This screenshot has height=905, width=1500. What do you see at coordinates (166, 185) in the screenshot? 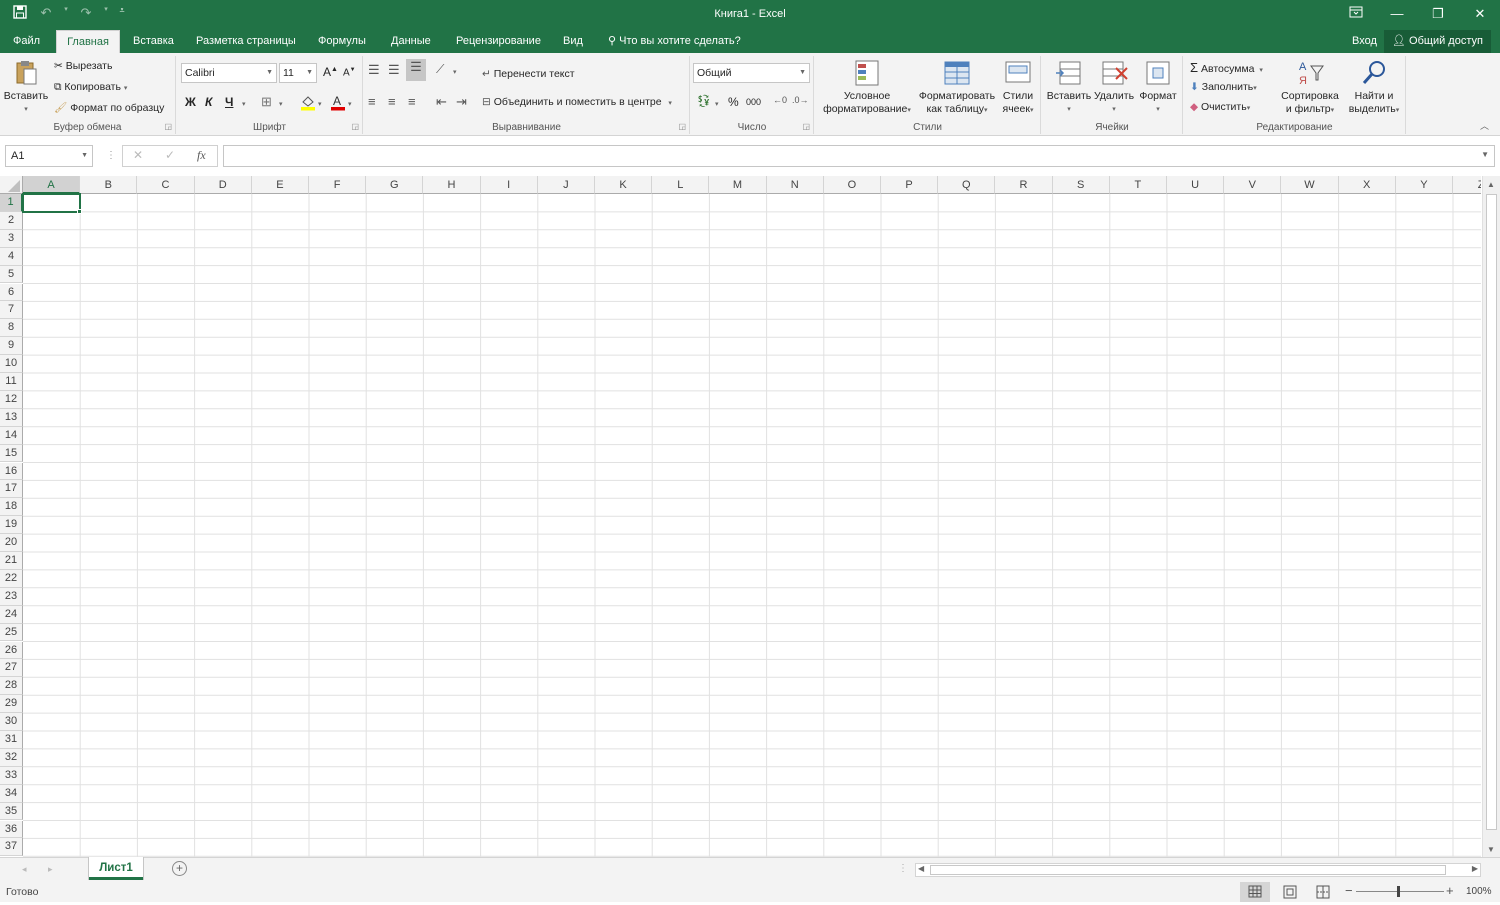
I see `column-header-c: C` at bounding box center [166, 185].